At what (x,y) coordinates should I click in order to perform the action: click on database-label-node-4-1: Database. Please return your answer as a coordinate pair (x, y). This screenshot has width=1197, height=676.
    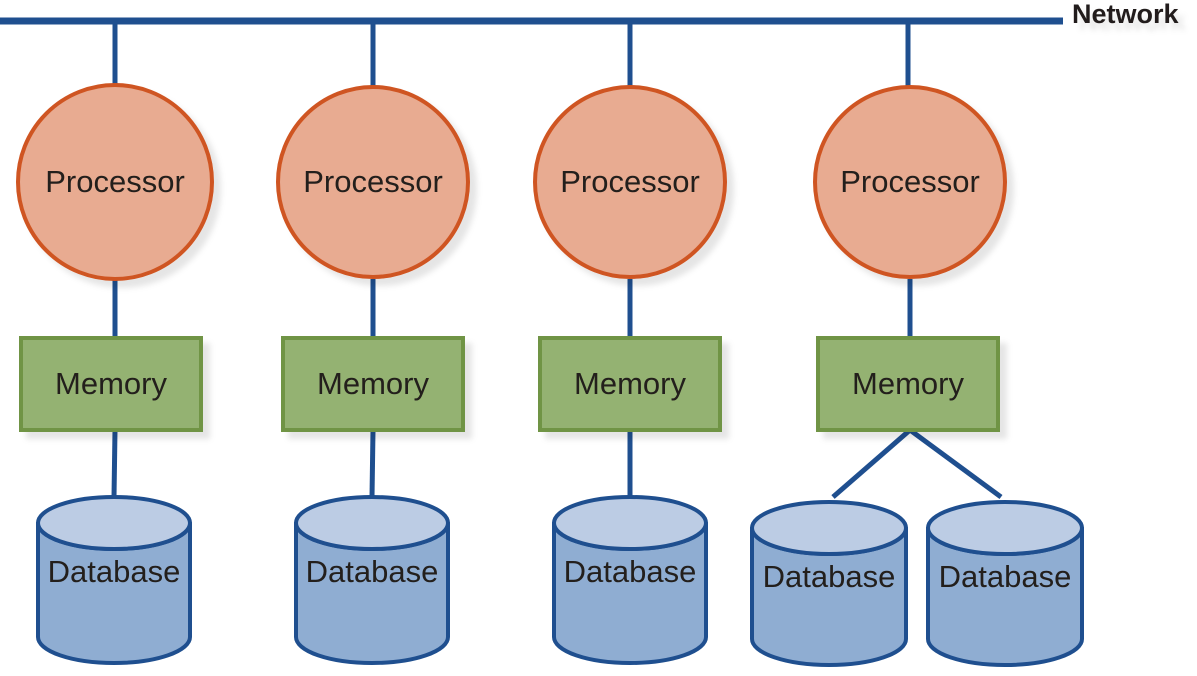
    Looking at the image, I should click on (829, 576).